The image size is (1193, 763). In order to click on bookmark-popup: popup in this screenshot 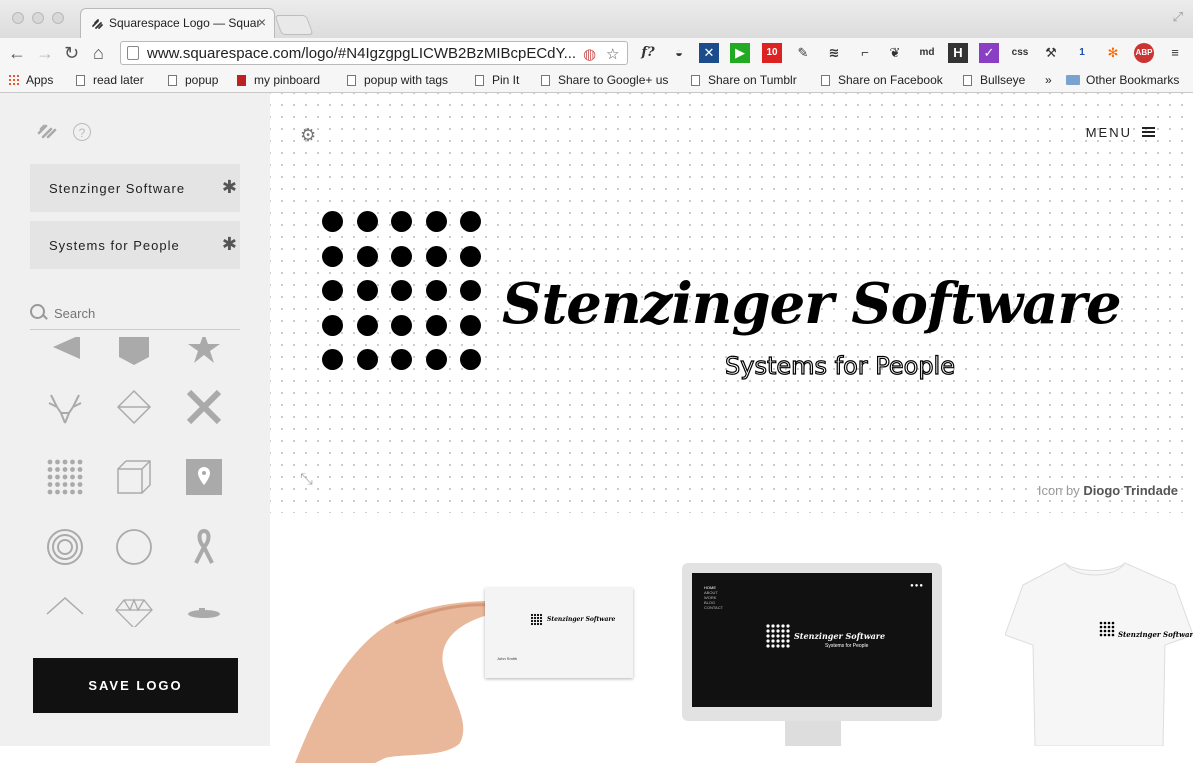, I will do `click(193, 80)`.